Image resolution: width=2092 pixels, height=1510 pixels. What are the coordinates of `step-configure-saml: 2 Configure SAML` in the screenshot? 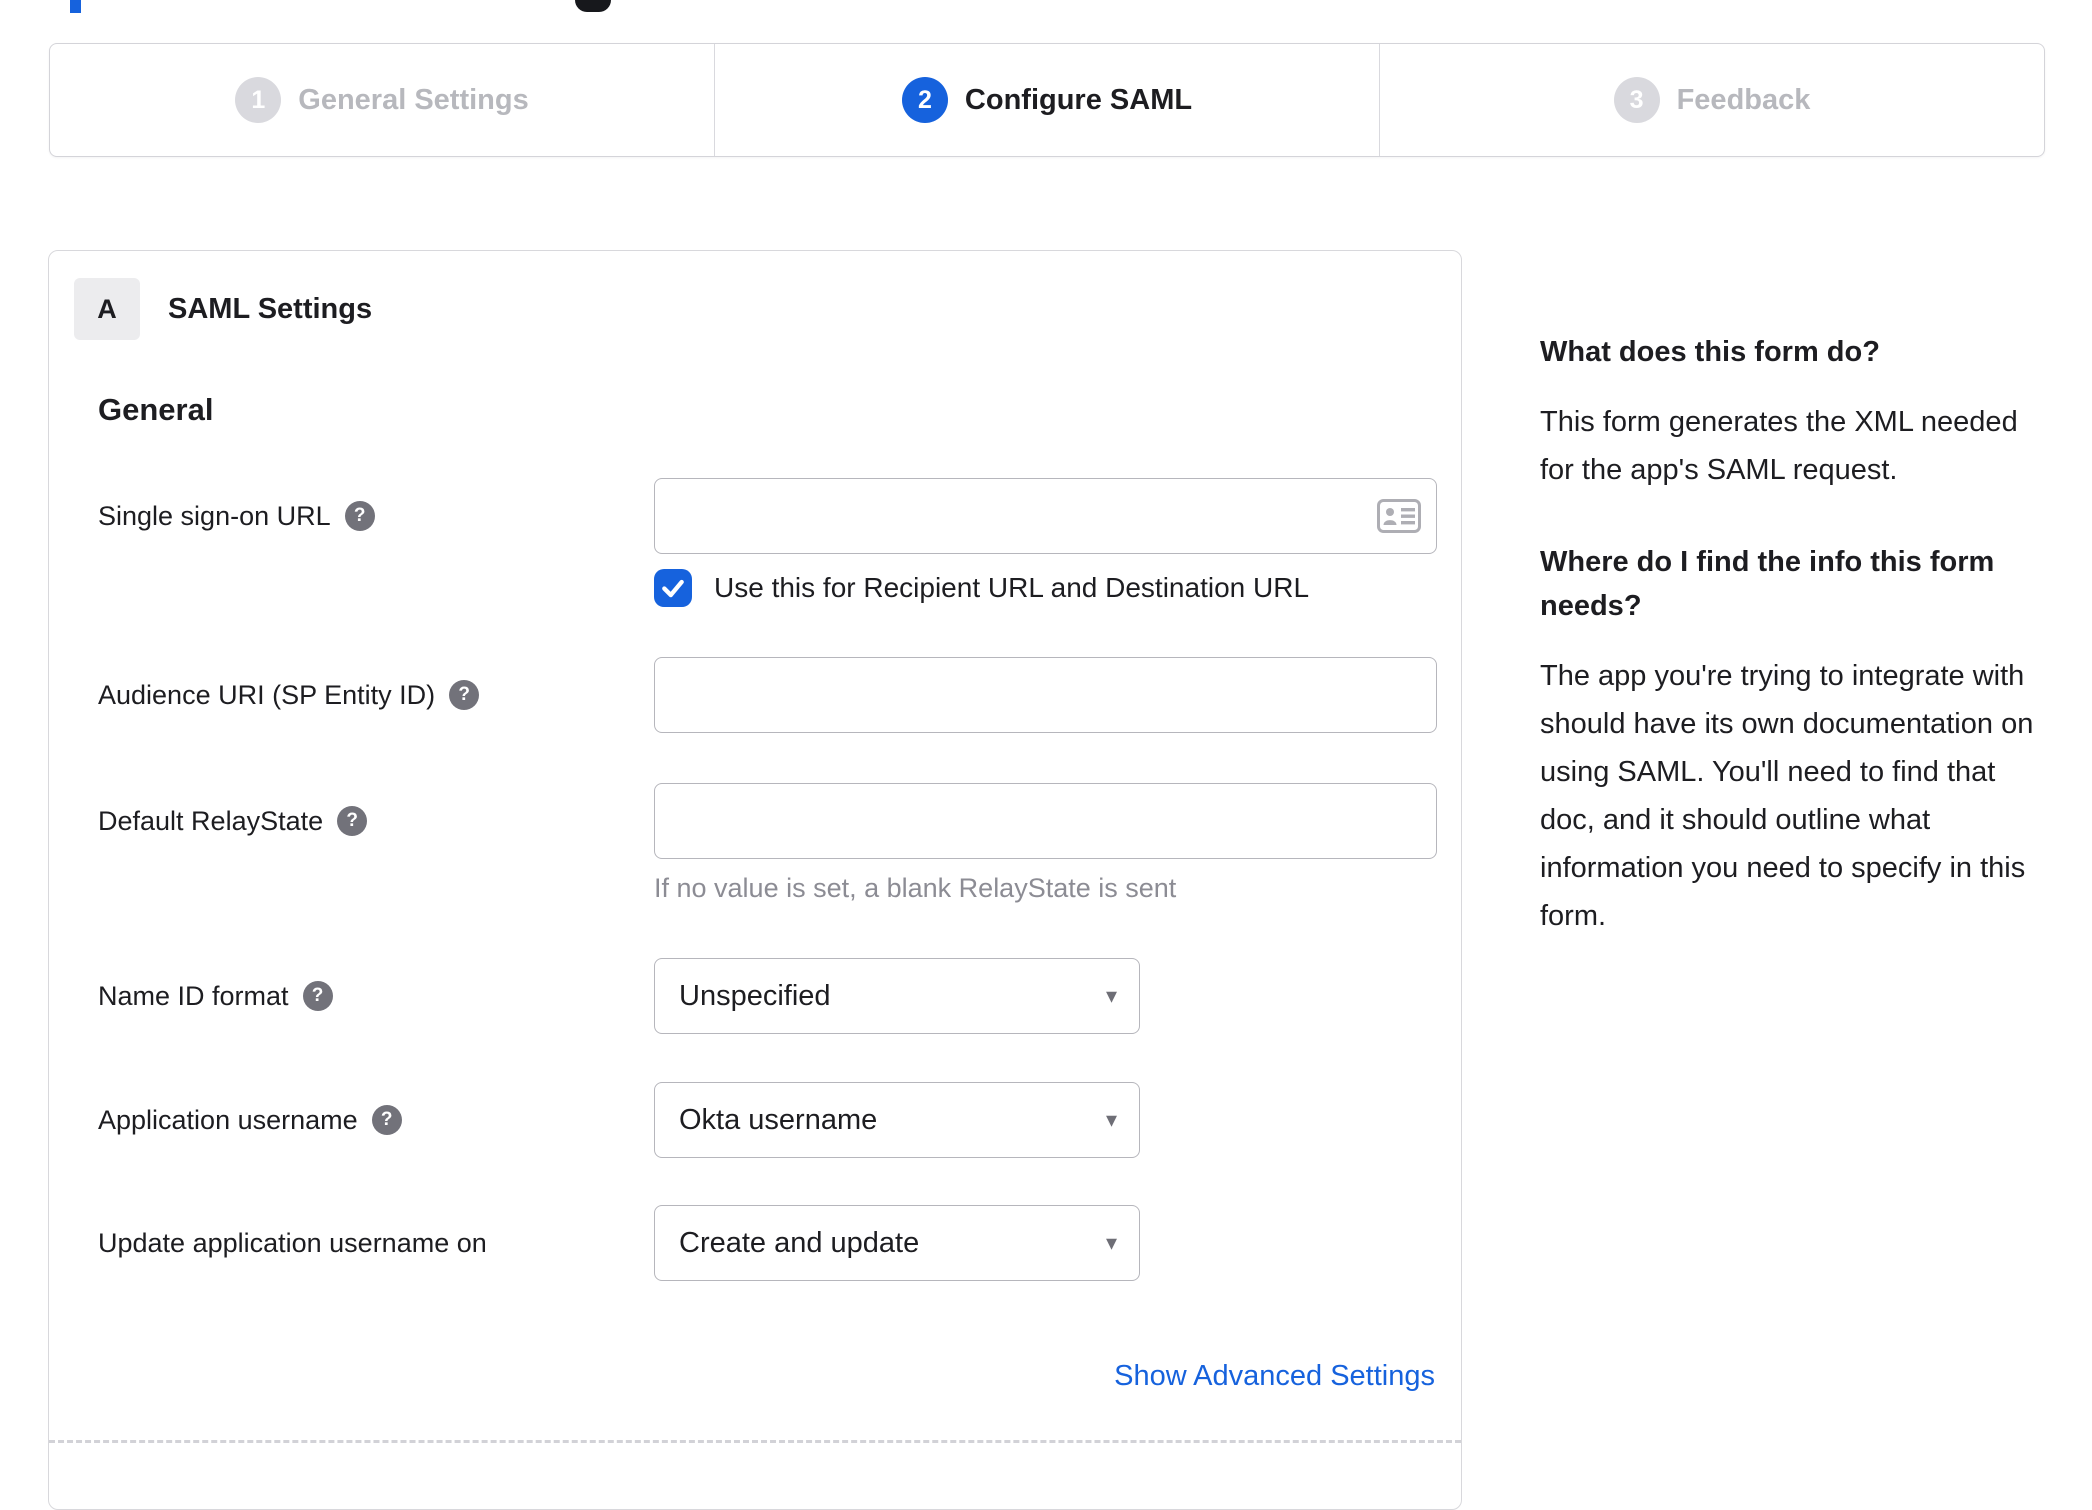 It's located at (1046, 100).